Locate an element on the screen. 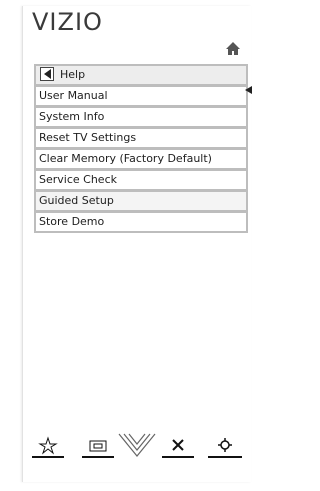 Image resolution: width=320 pixels, height=491 pixels. star-icon is located at coordinates (48, 445).